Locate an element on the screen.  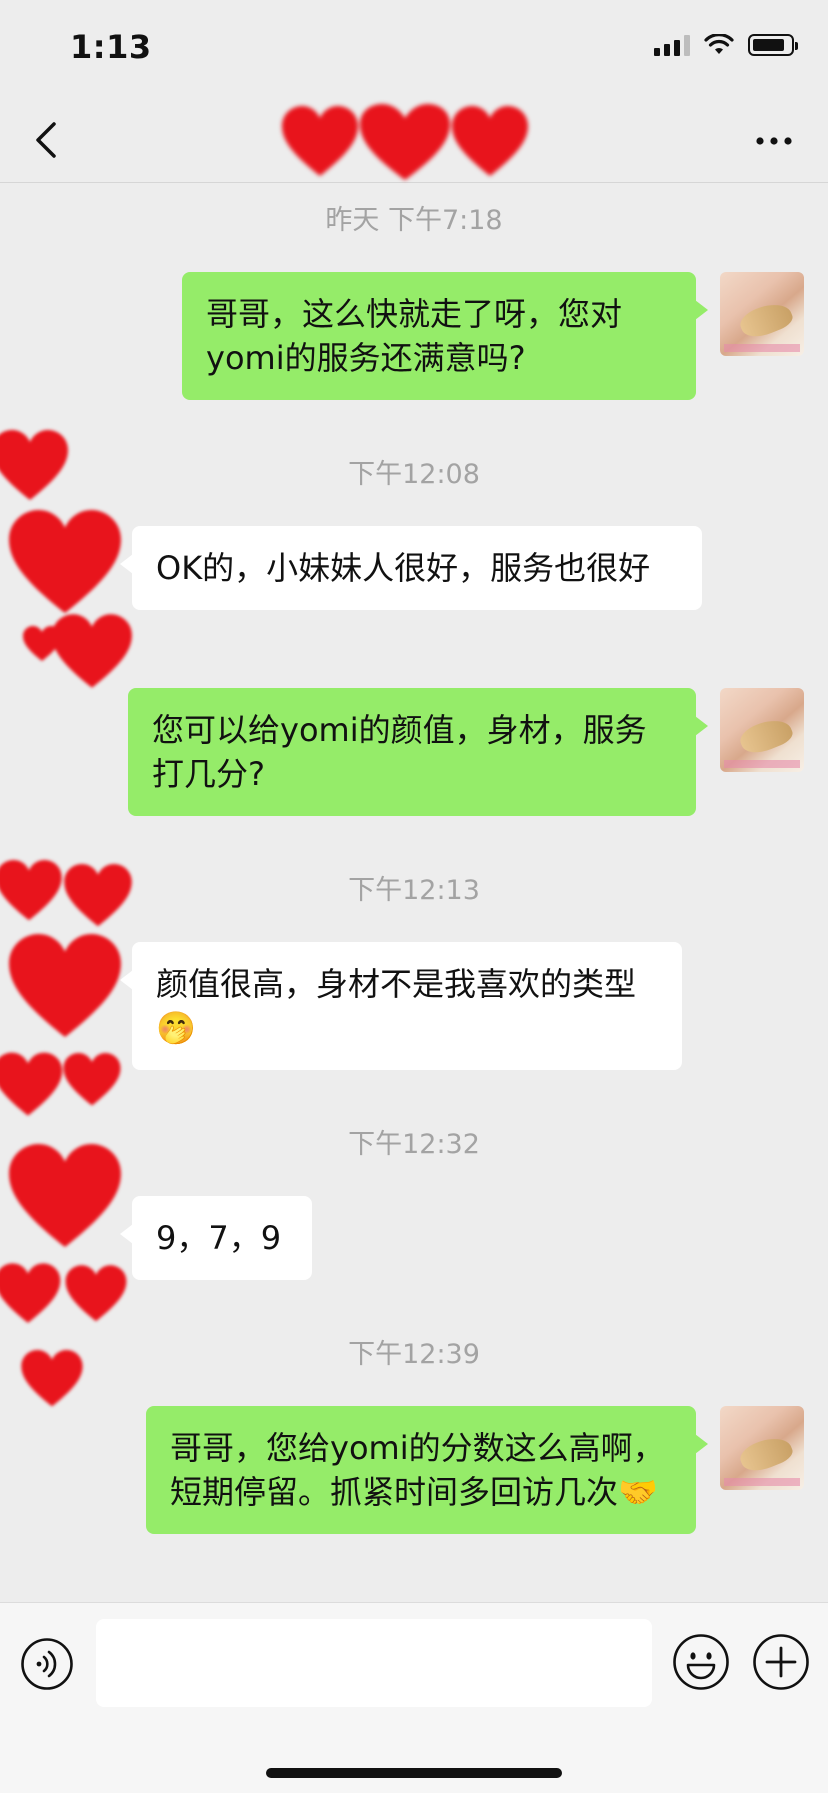
wifi-icon is located at coordinates (719, 44).